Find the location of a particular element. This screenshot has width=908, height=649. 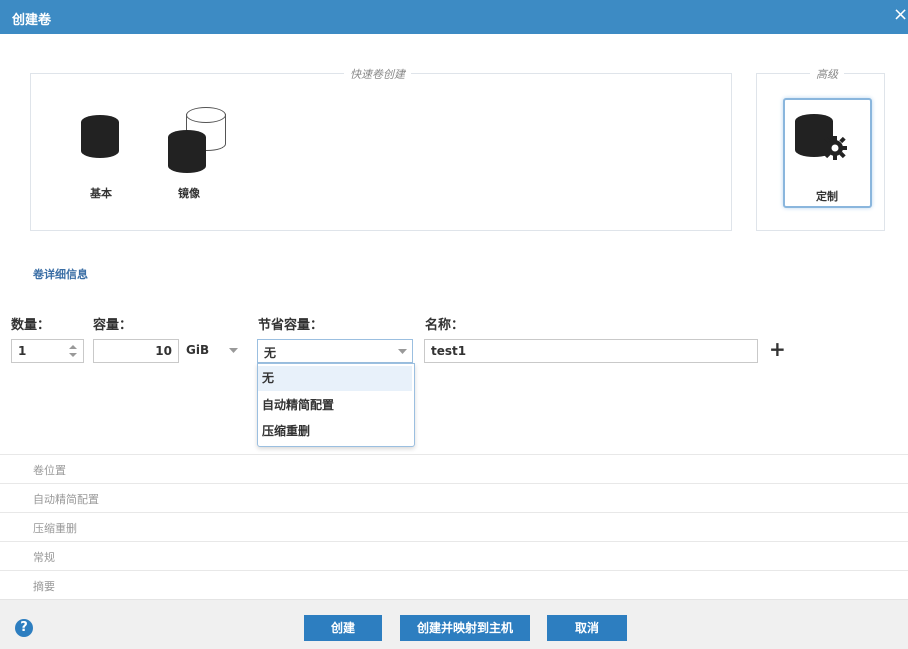

section-location: 卷位置 is located at coordinates (454, 469).